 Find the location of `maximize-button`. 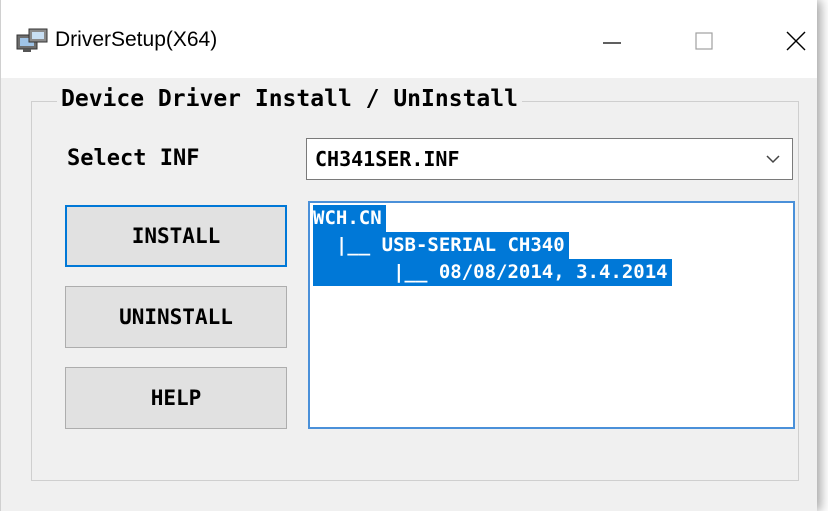

maximize-button is located at coordinates (704, 41).